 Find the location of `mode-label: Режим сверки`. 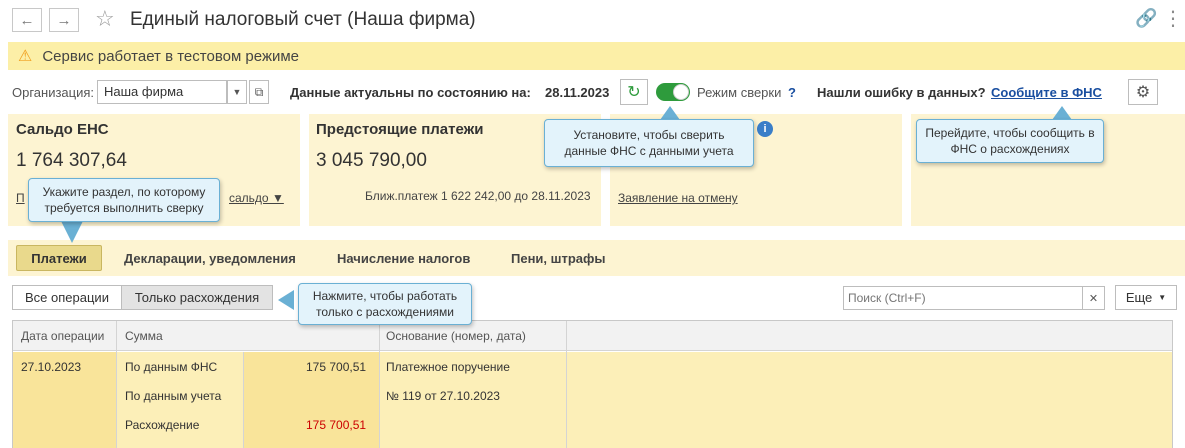

mode-label: Режим сверки is located at coordinates (739, 92).